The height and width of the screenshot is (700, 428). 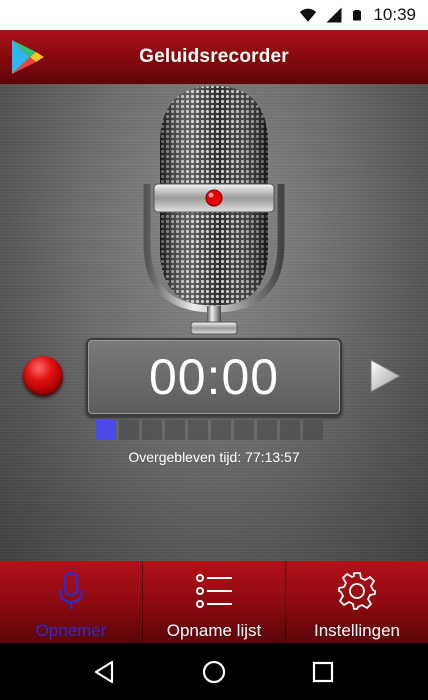 What do you see at coordinates (214, 210) in the screenshot?
I see `microphone-image` at bounding box center [214, 210].